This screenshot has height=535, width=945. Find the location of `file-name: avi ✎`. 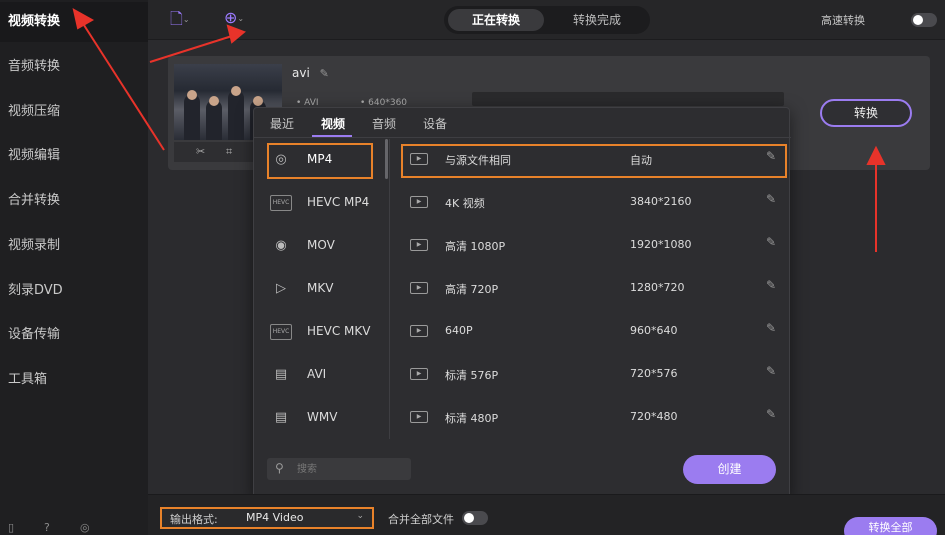

file-name: avi ✎ is located at coordinates (310, 73).